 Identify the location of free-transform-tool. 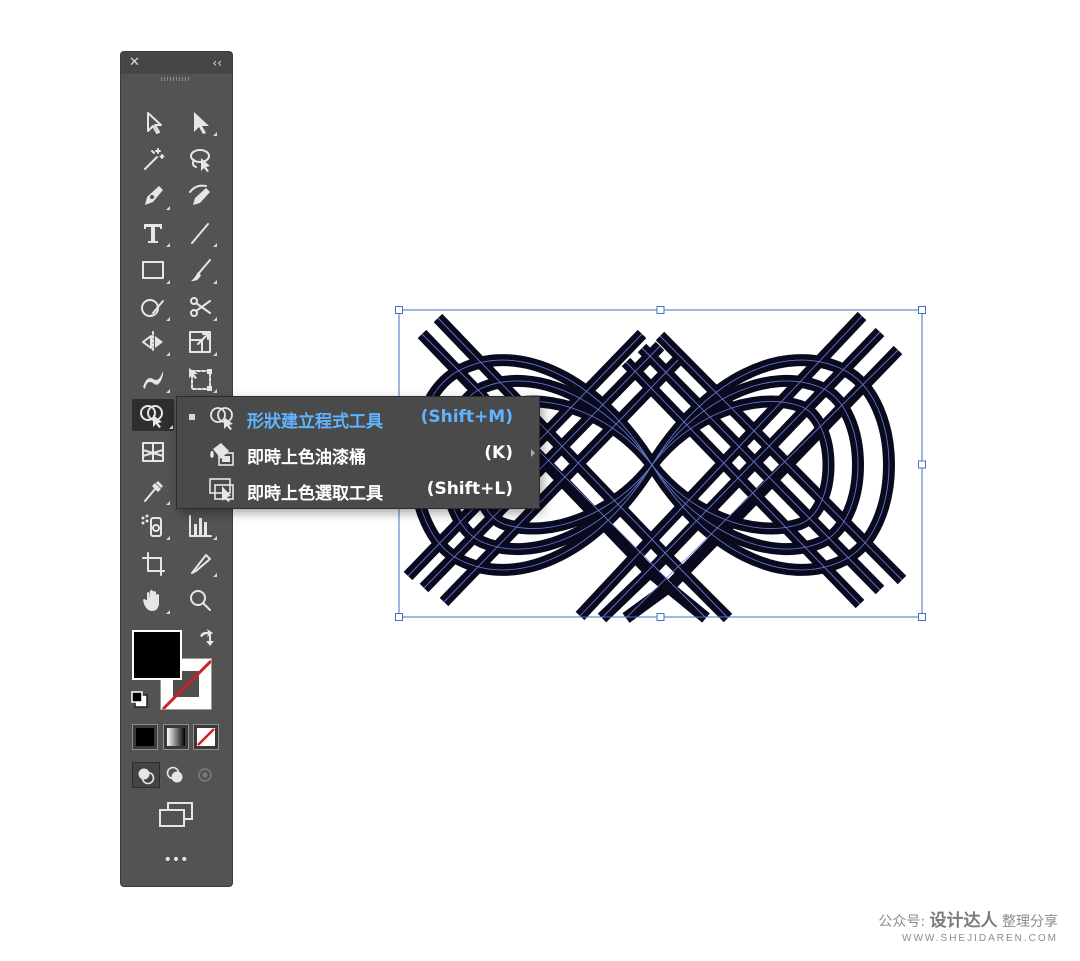
(200, 379).